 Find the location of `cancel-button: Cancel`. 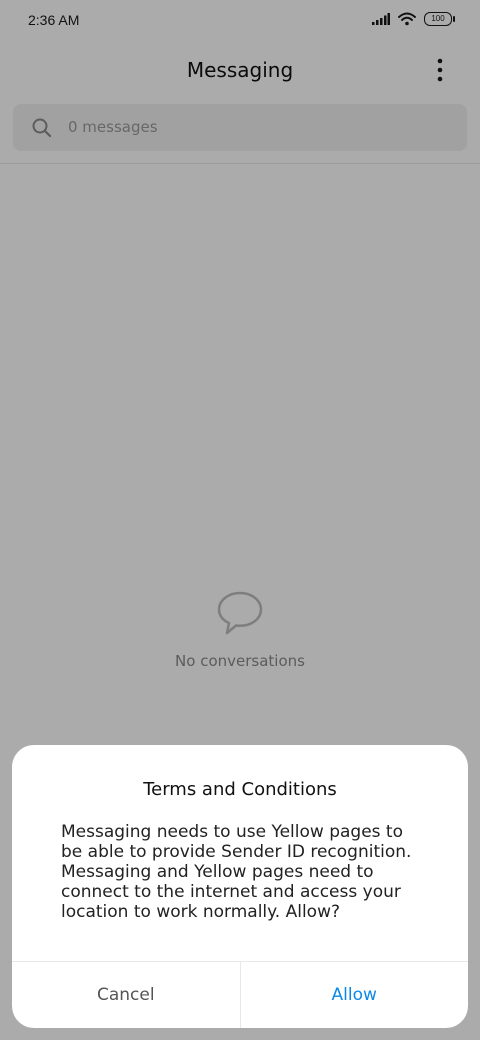

cancel-button: Cancel is located at coordinates (126, 995).